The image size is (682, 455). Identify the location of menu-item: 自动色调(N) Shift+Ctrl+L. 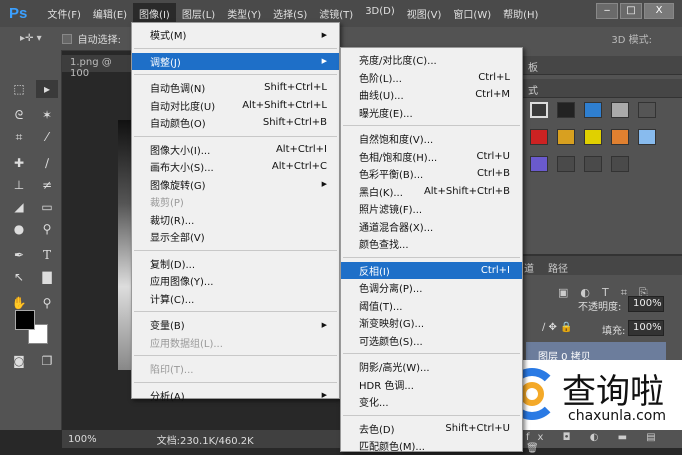
(235, 88).